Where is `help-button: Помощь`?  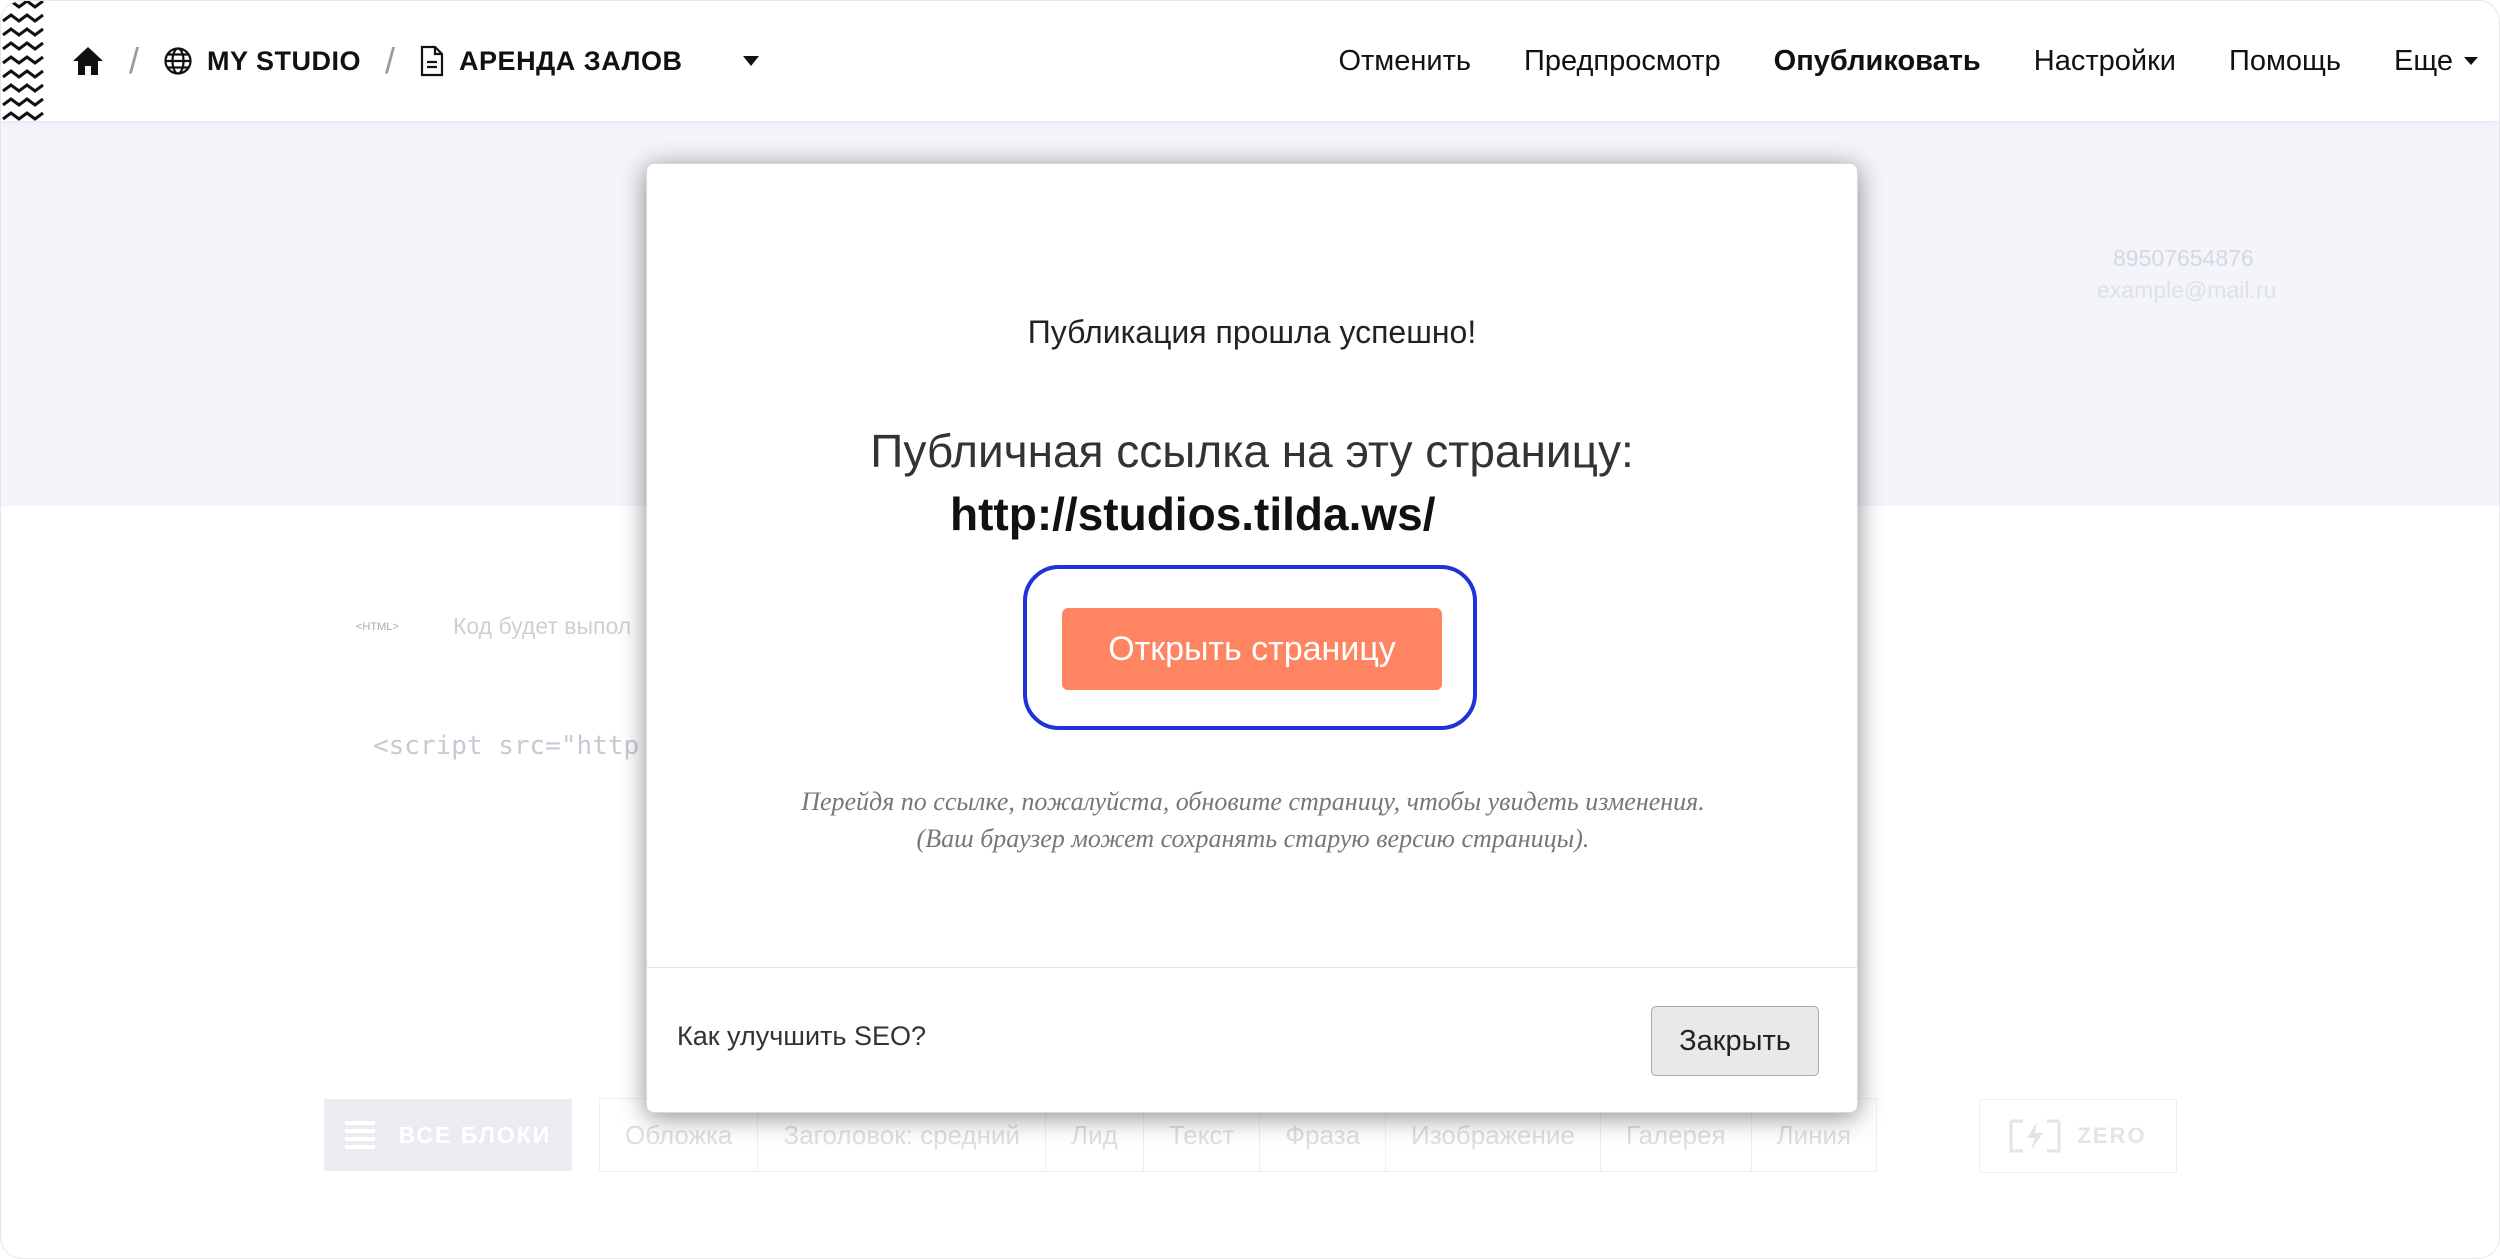 help-button: Помощь is located at coordinates (2285, 61).